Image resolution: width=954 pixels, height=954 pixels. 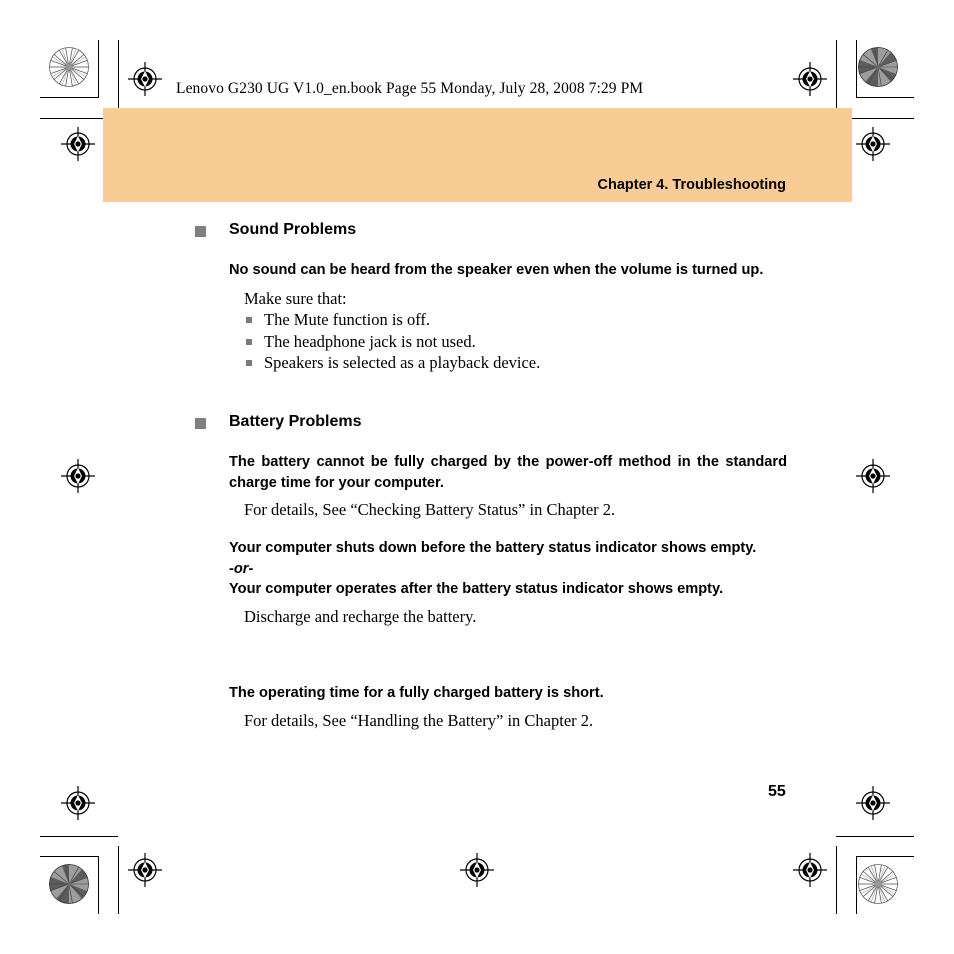 I want to click on section-heading: Sound Problems, so click(x=293, y=229).